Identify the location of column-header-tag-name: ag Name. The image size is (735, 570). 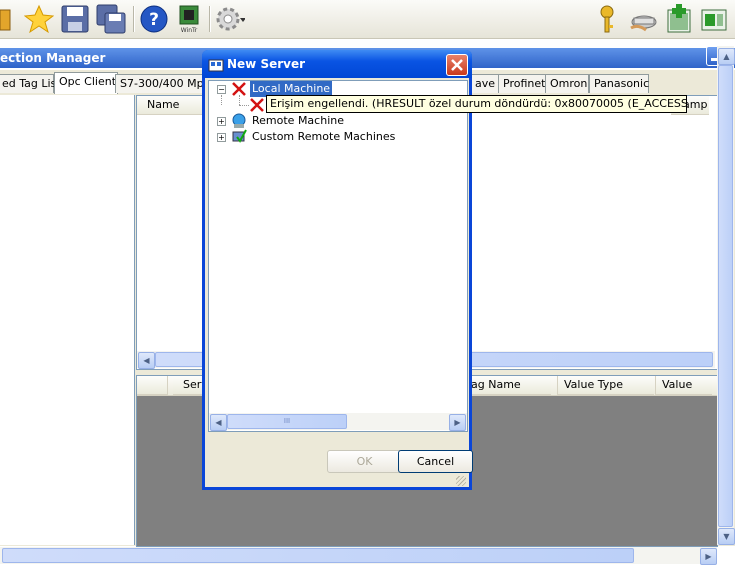
(507, 385).